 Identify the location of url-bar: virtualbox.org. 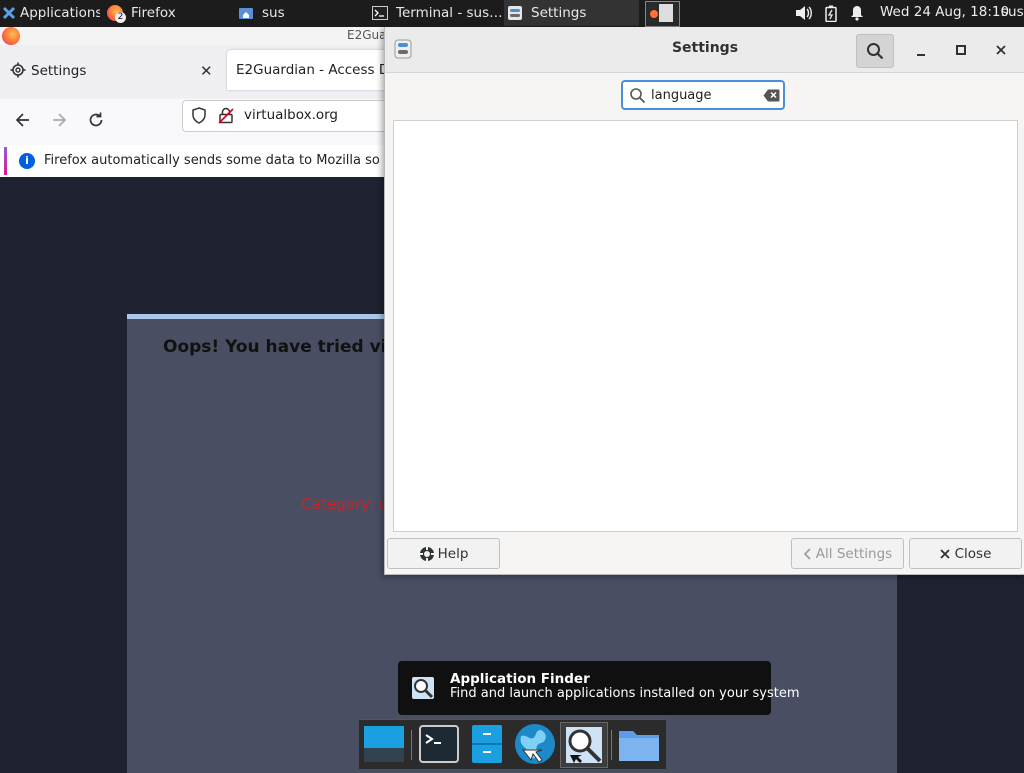
(288, 116).